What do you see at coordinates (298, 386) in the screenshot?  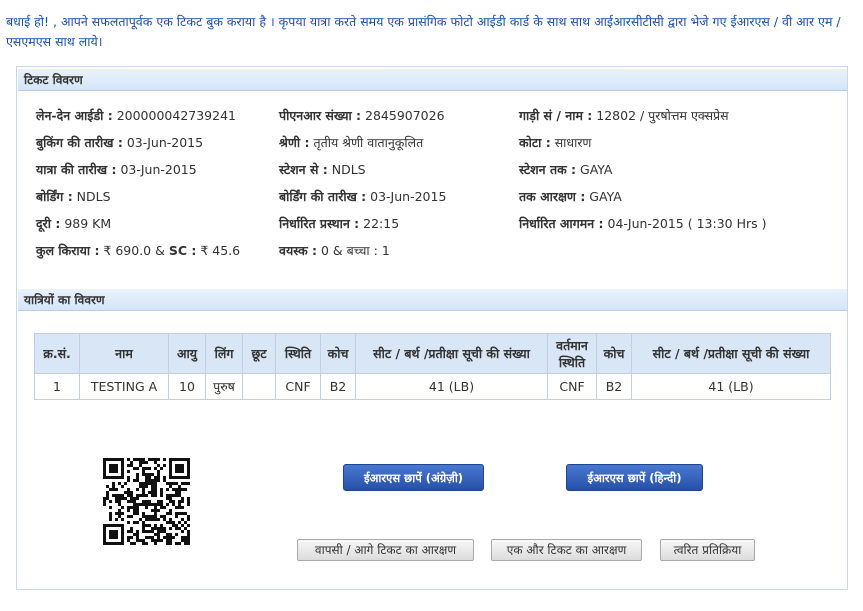 I see `status-cell: CNF` at bounding box center [298, 386].